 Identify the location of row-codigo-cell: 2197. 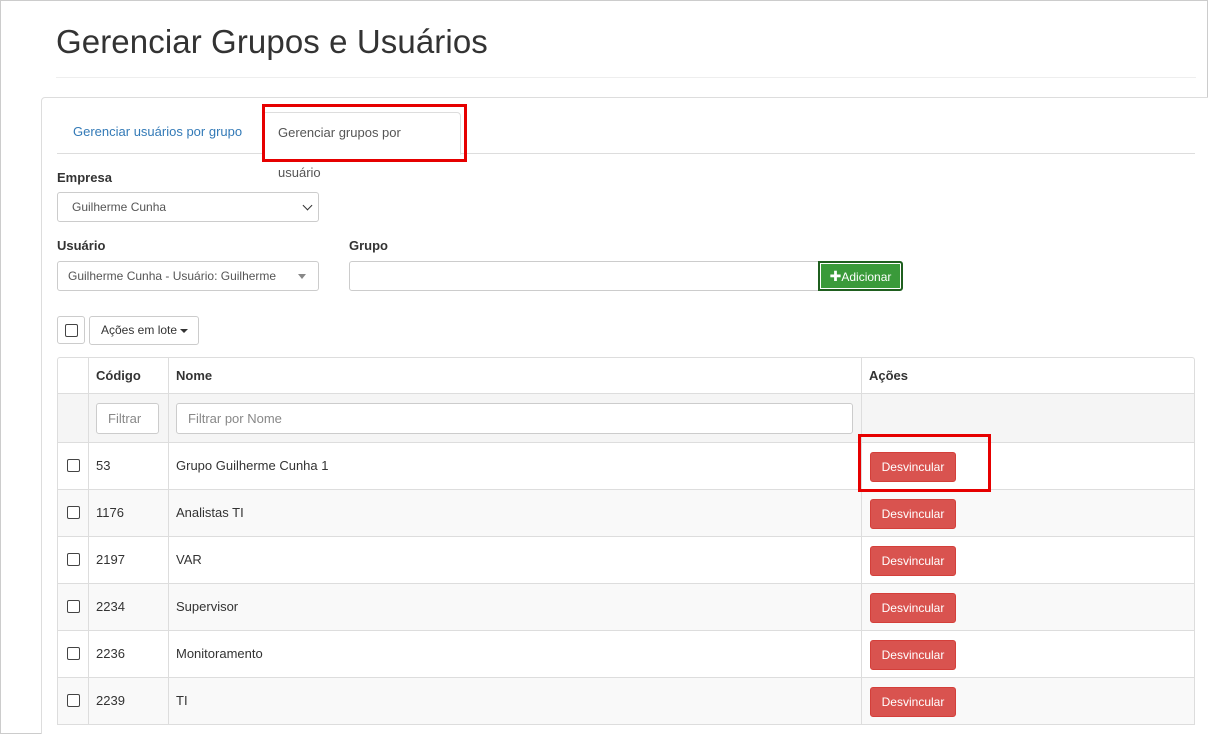
(129, 560).